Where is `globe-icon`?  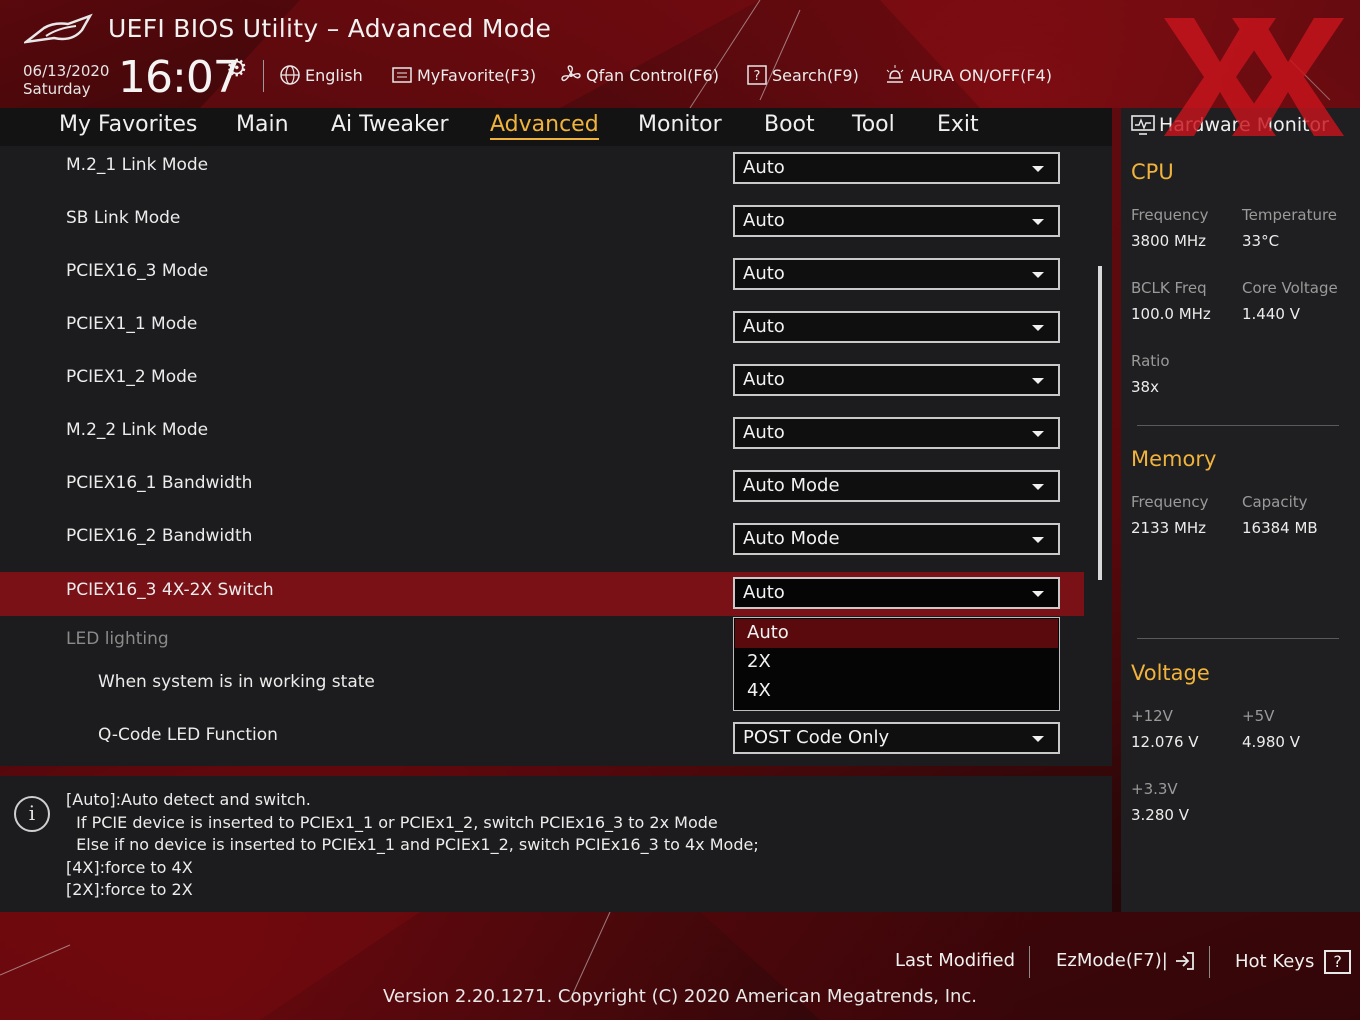 globe-icon is located at coordinates (290, 75).